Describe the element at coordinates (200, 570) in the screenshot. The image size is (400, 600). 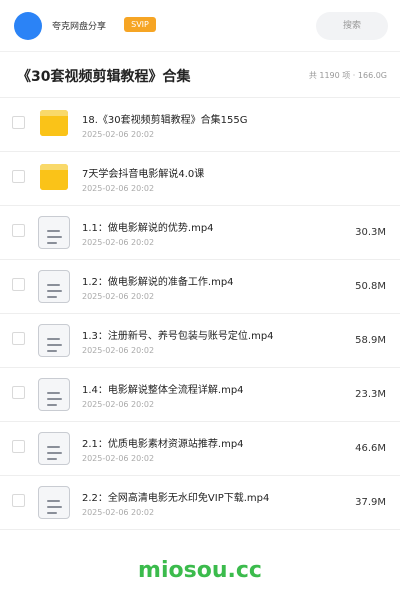
I see `watermark: miosou.cc` at that location.